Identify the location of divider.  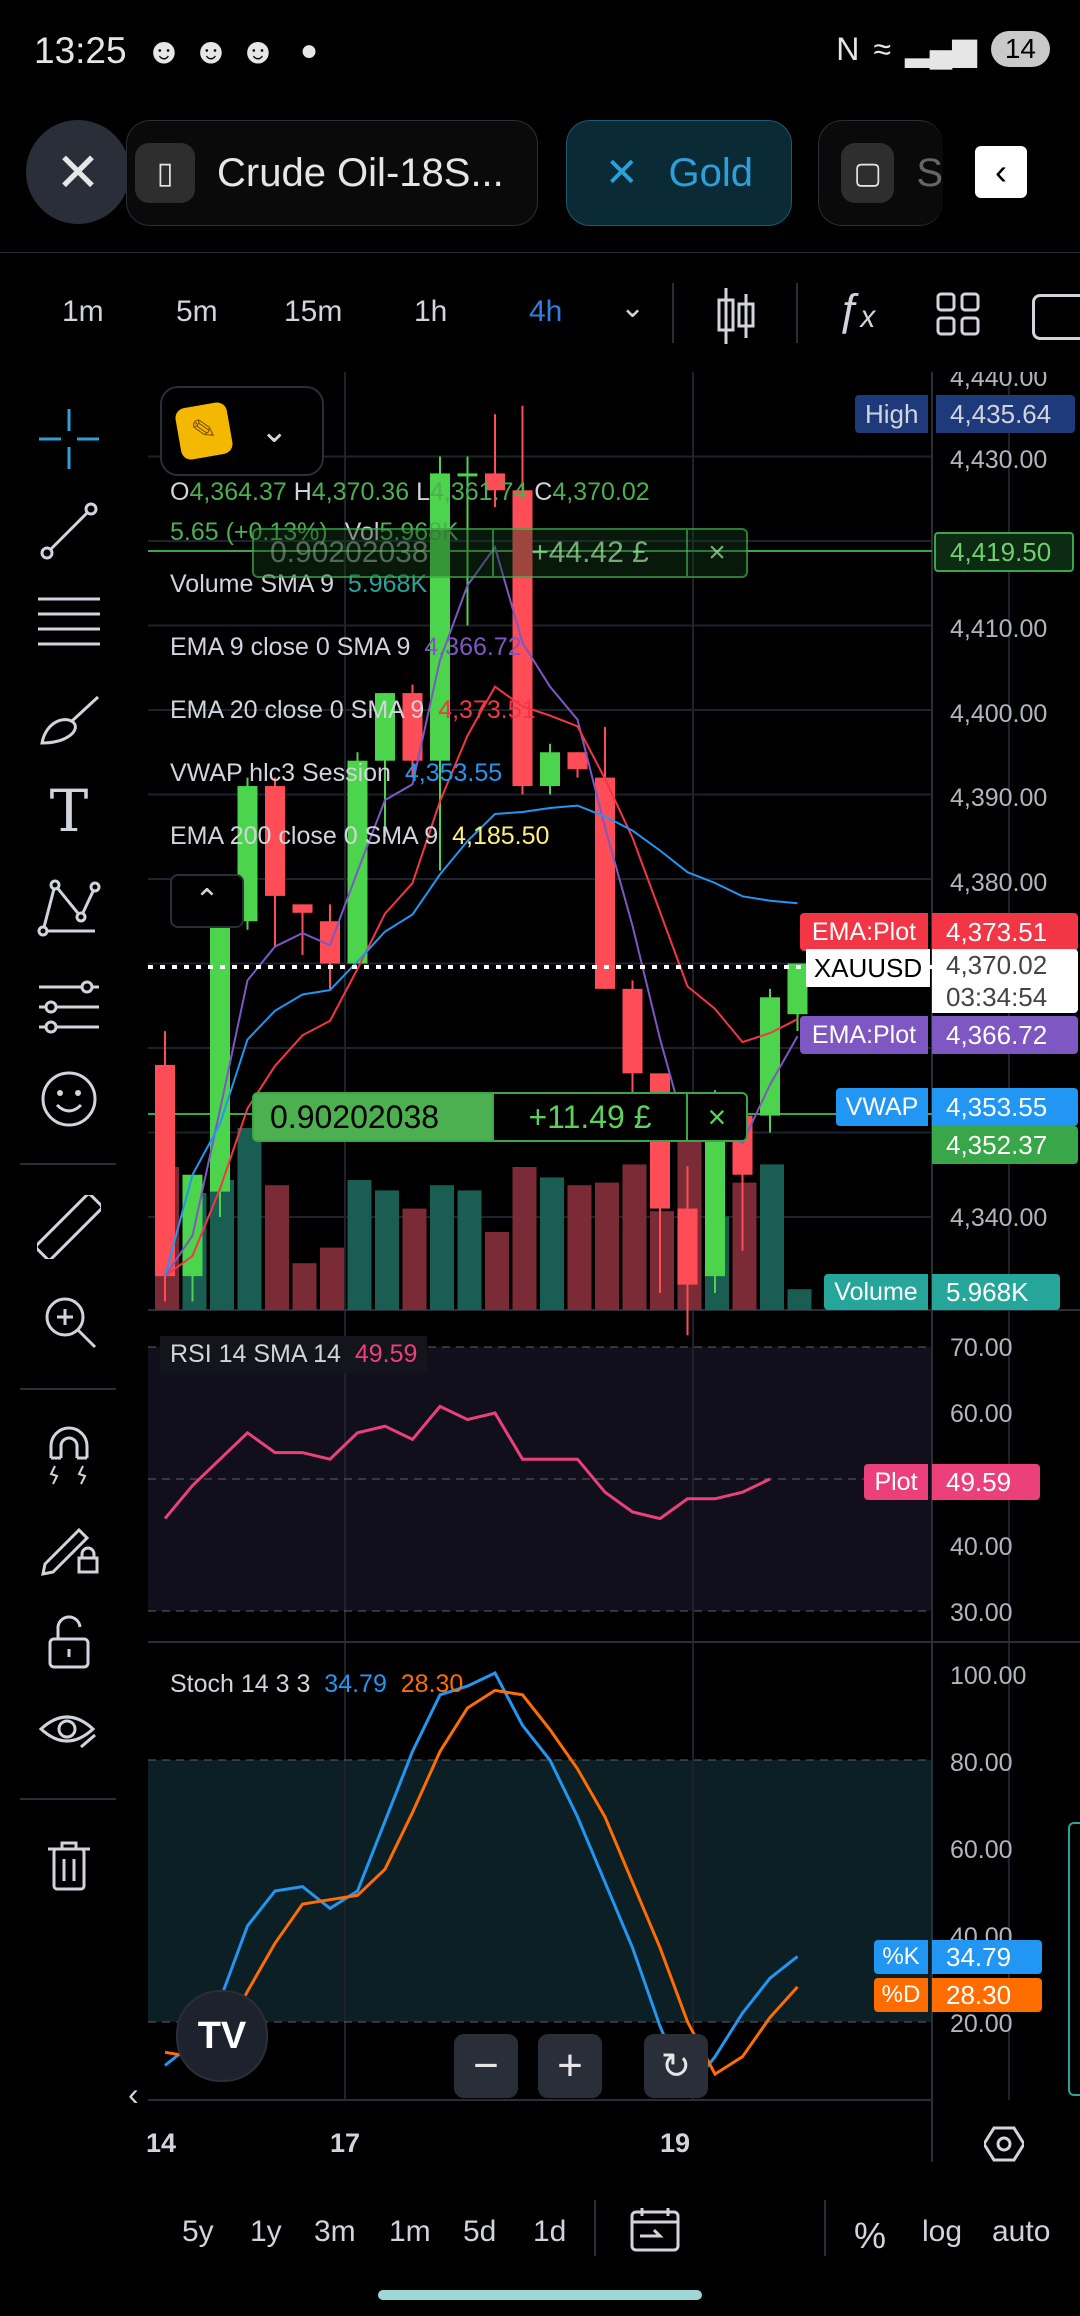
(797, 313).